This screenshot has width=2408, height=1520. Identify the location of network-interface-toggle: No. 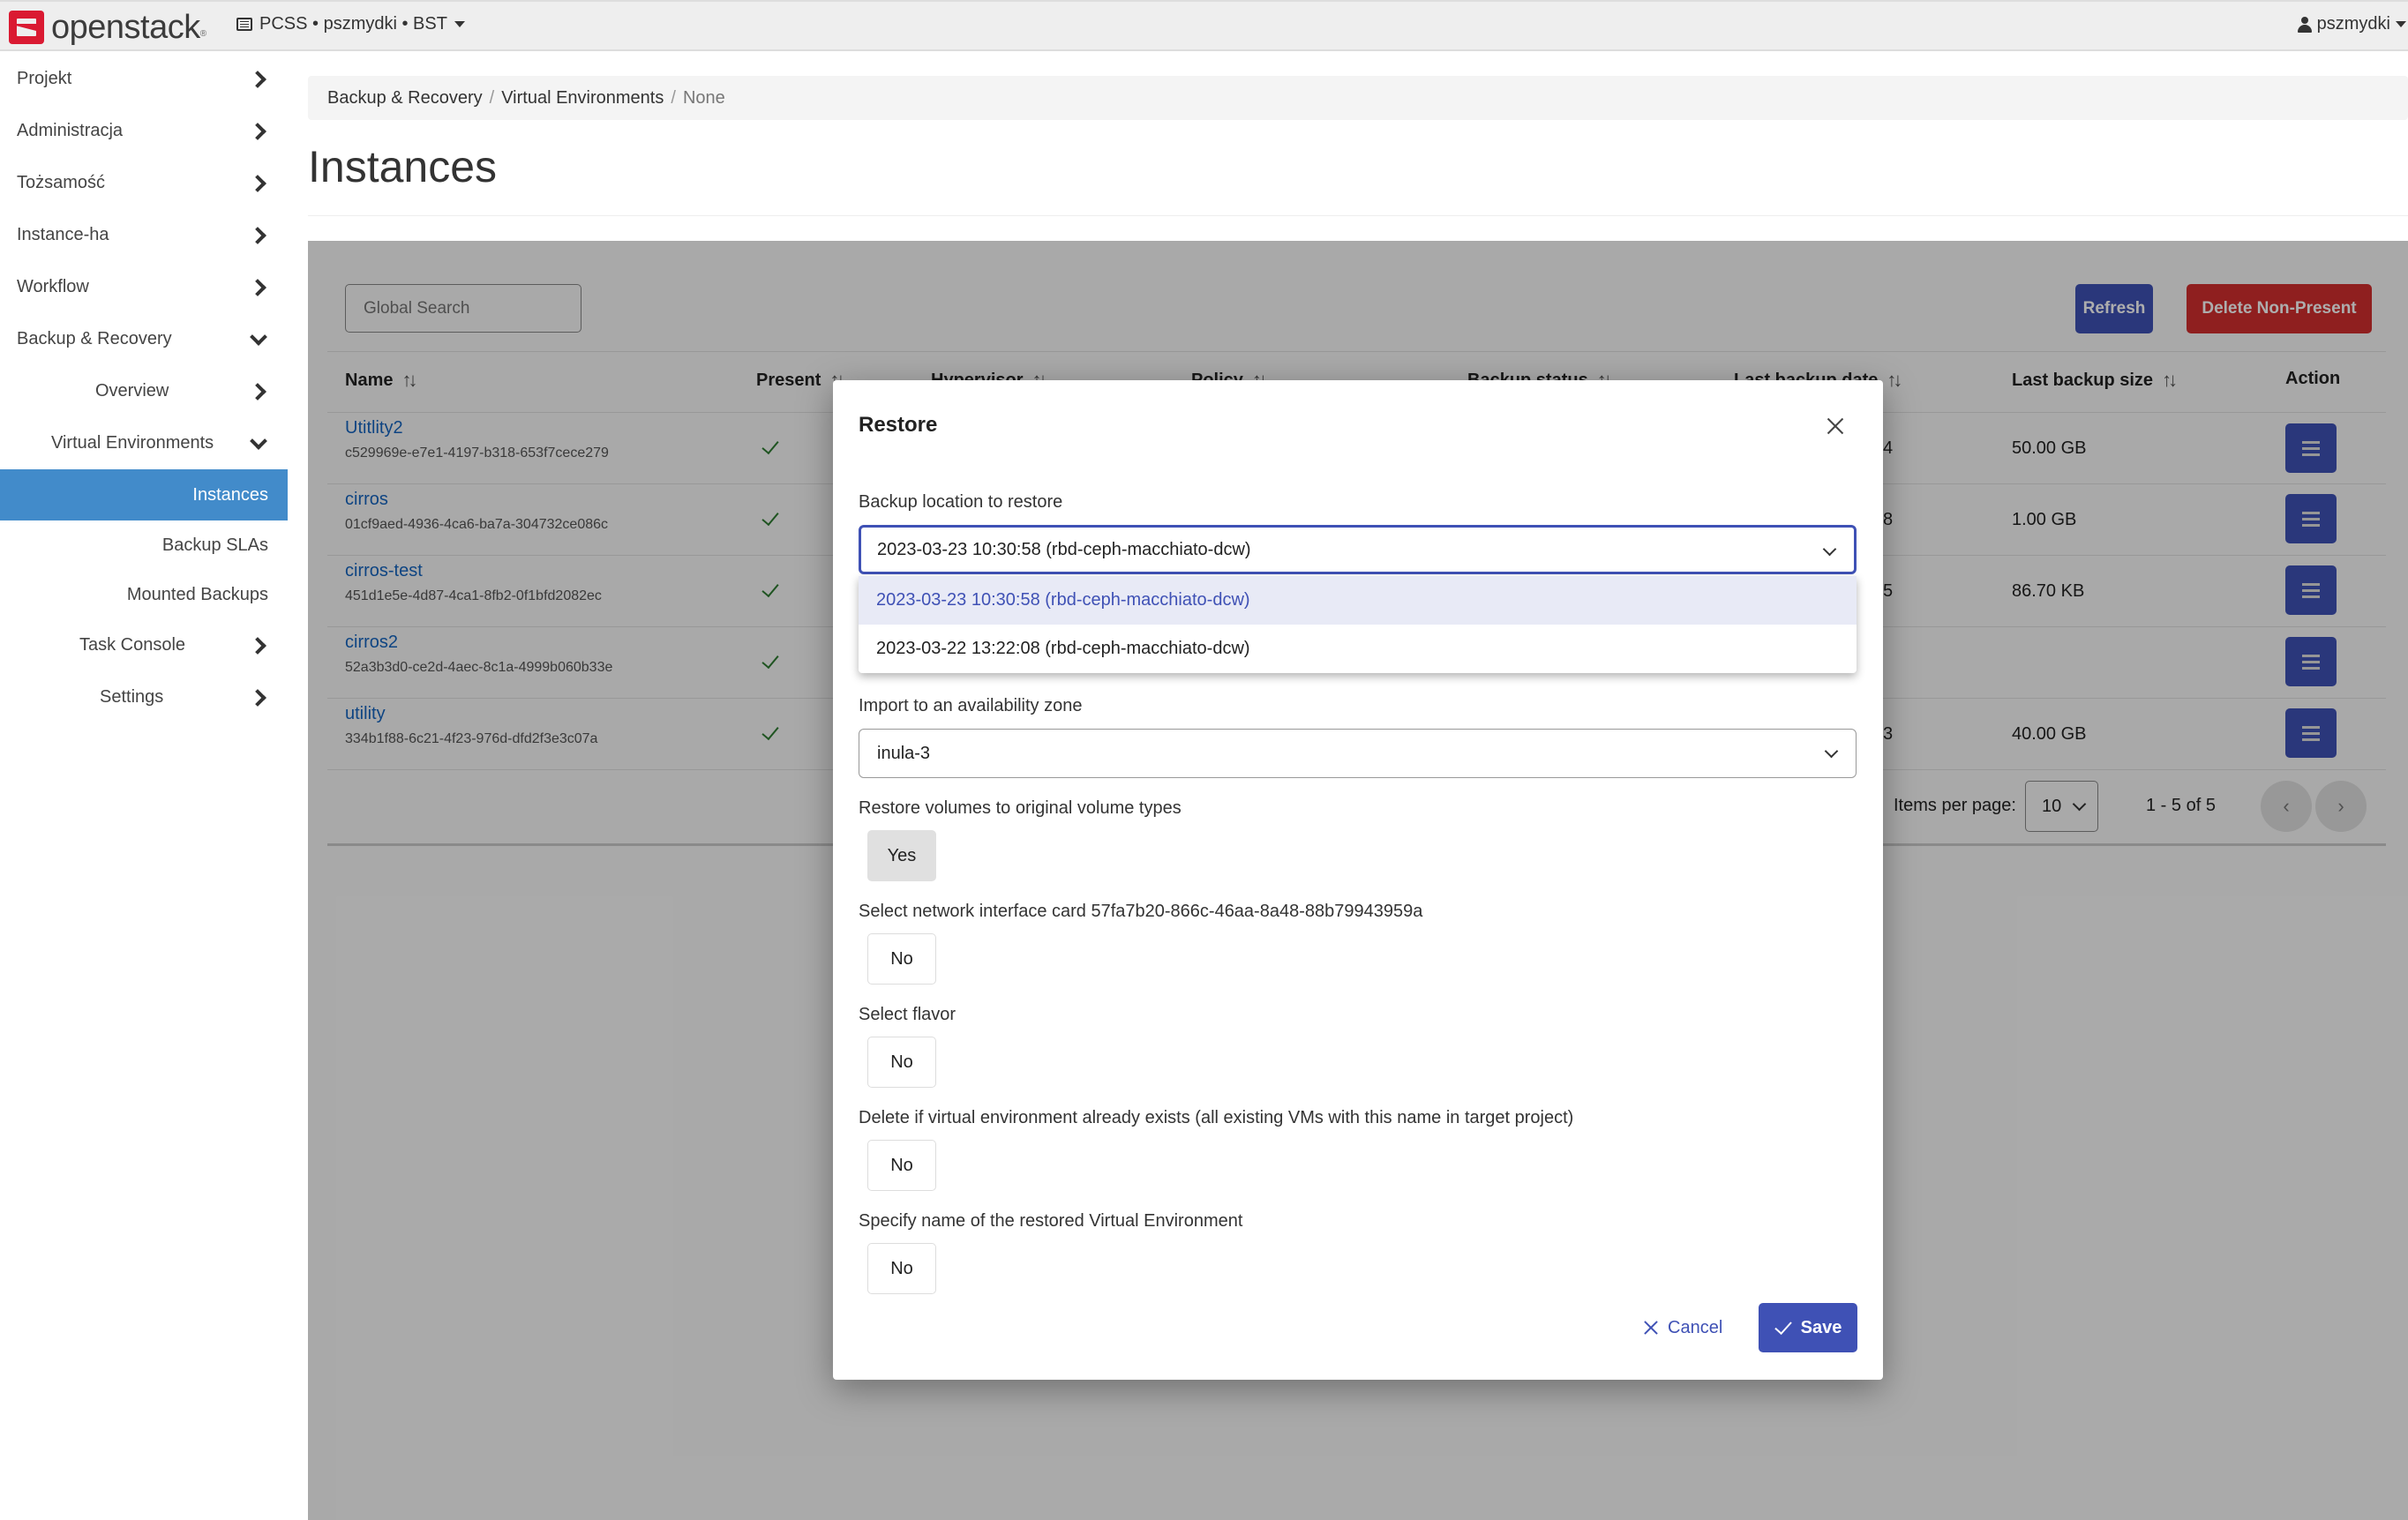
(901, 959).